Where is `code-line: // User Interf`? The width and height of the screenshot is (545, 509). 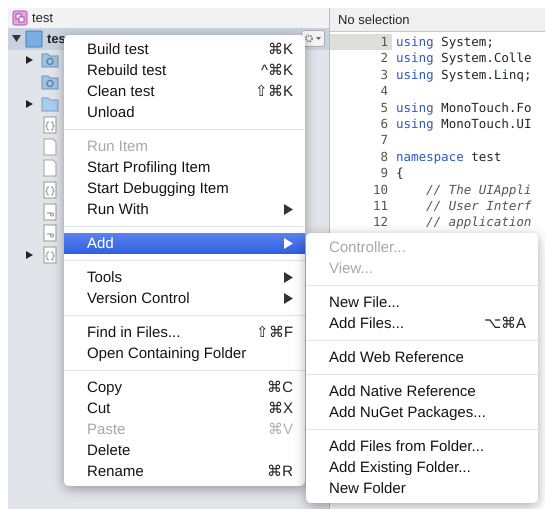 code-line: // User Interf is located at coordinates (478, 206).